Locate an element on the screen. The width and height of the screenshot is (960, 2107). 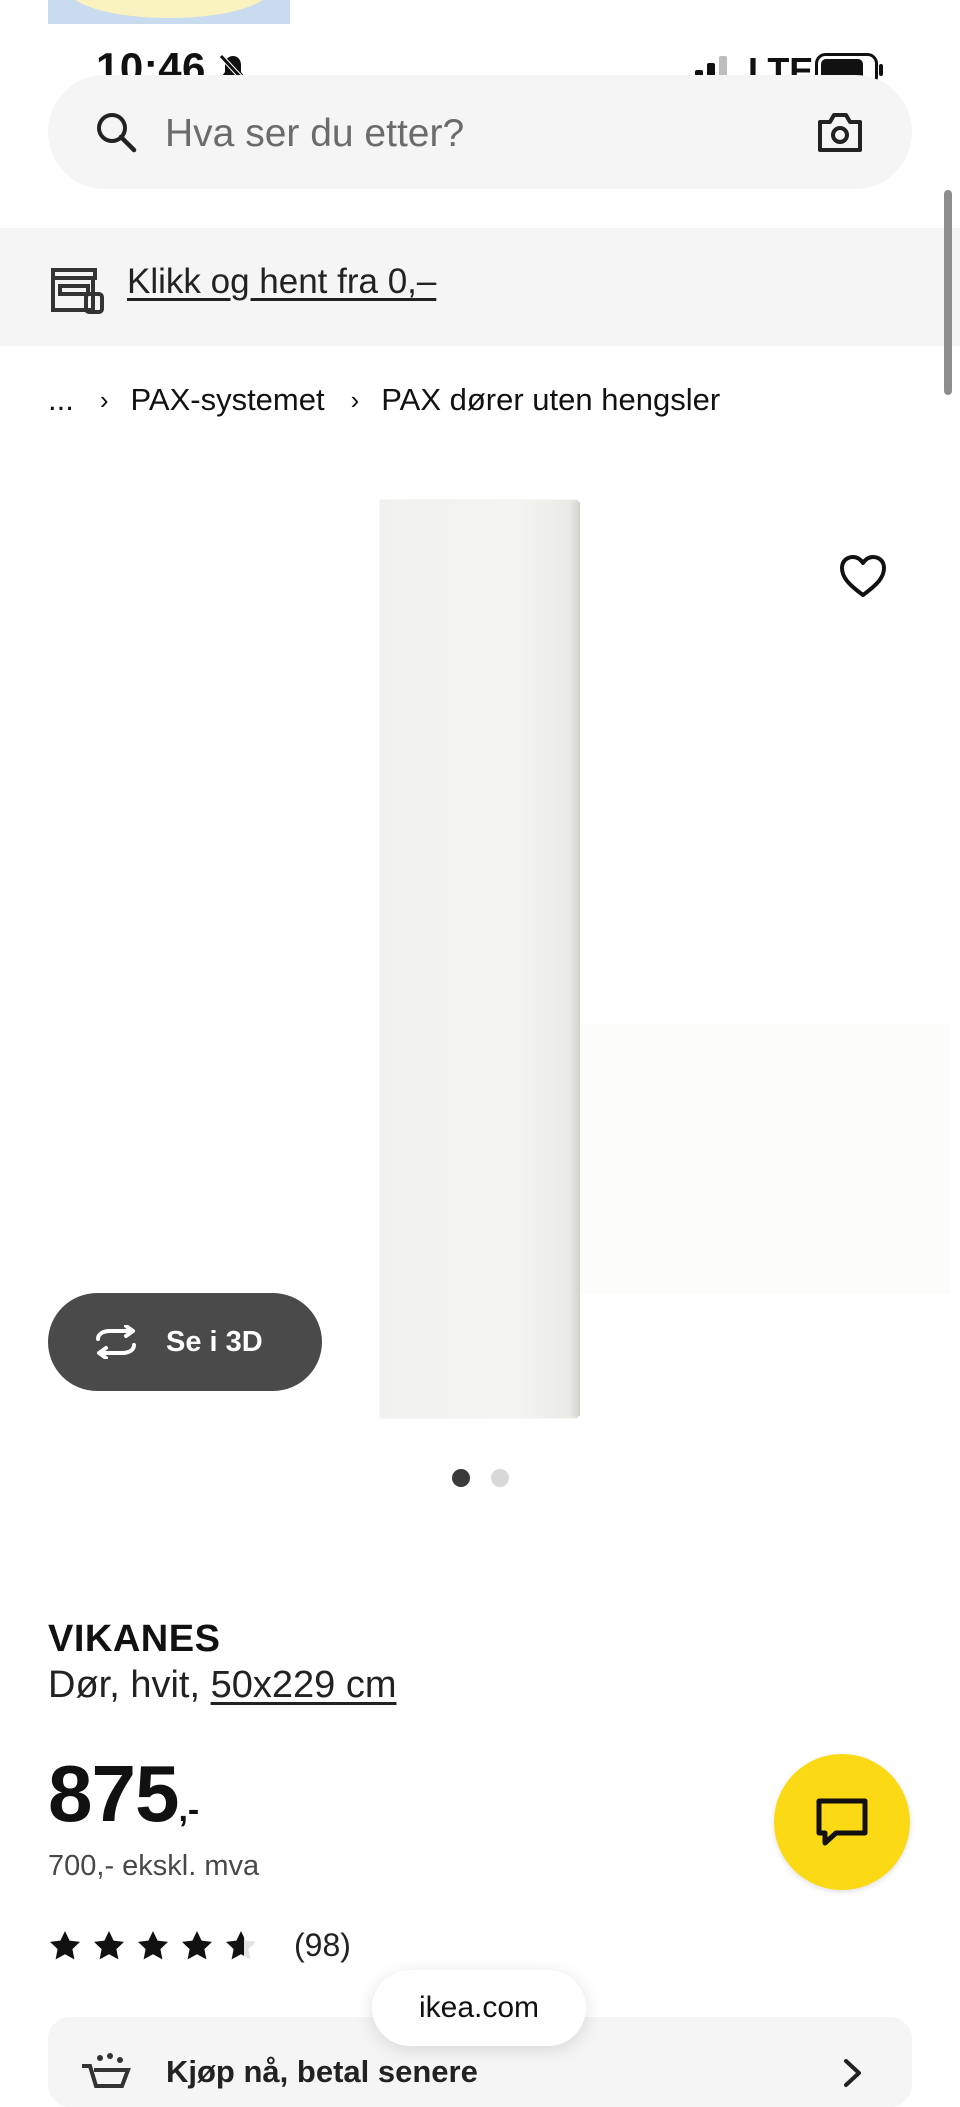
view-3d-label: Se i 3D is located at coordinates (214, 1341).